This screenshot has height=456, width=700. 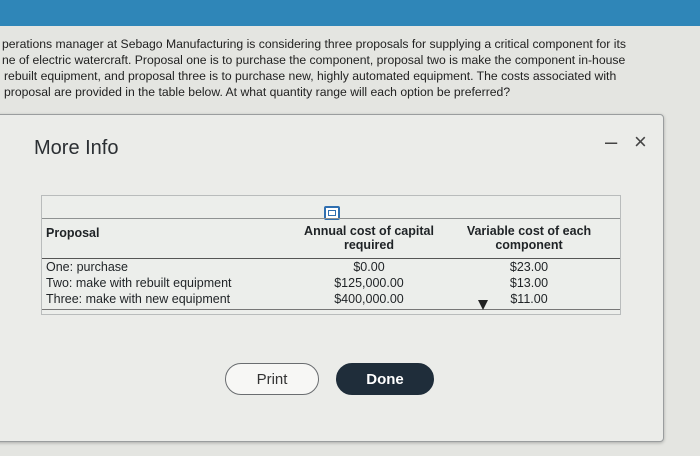 What do you see at coordinates (529, 231) in the screenshot?
I see `header-variable-line: Variable cost of each` at bounding box center [529, 231].